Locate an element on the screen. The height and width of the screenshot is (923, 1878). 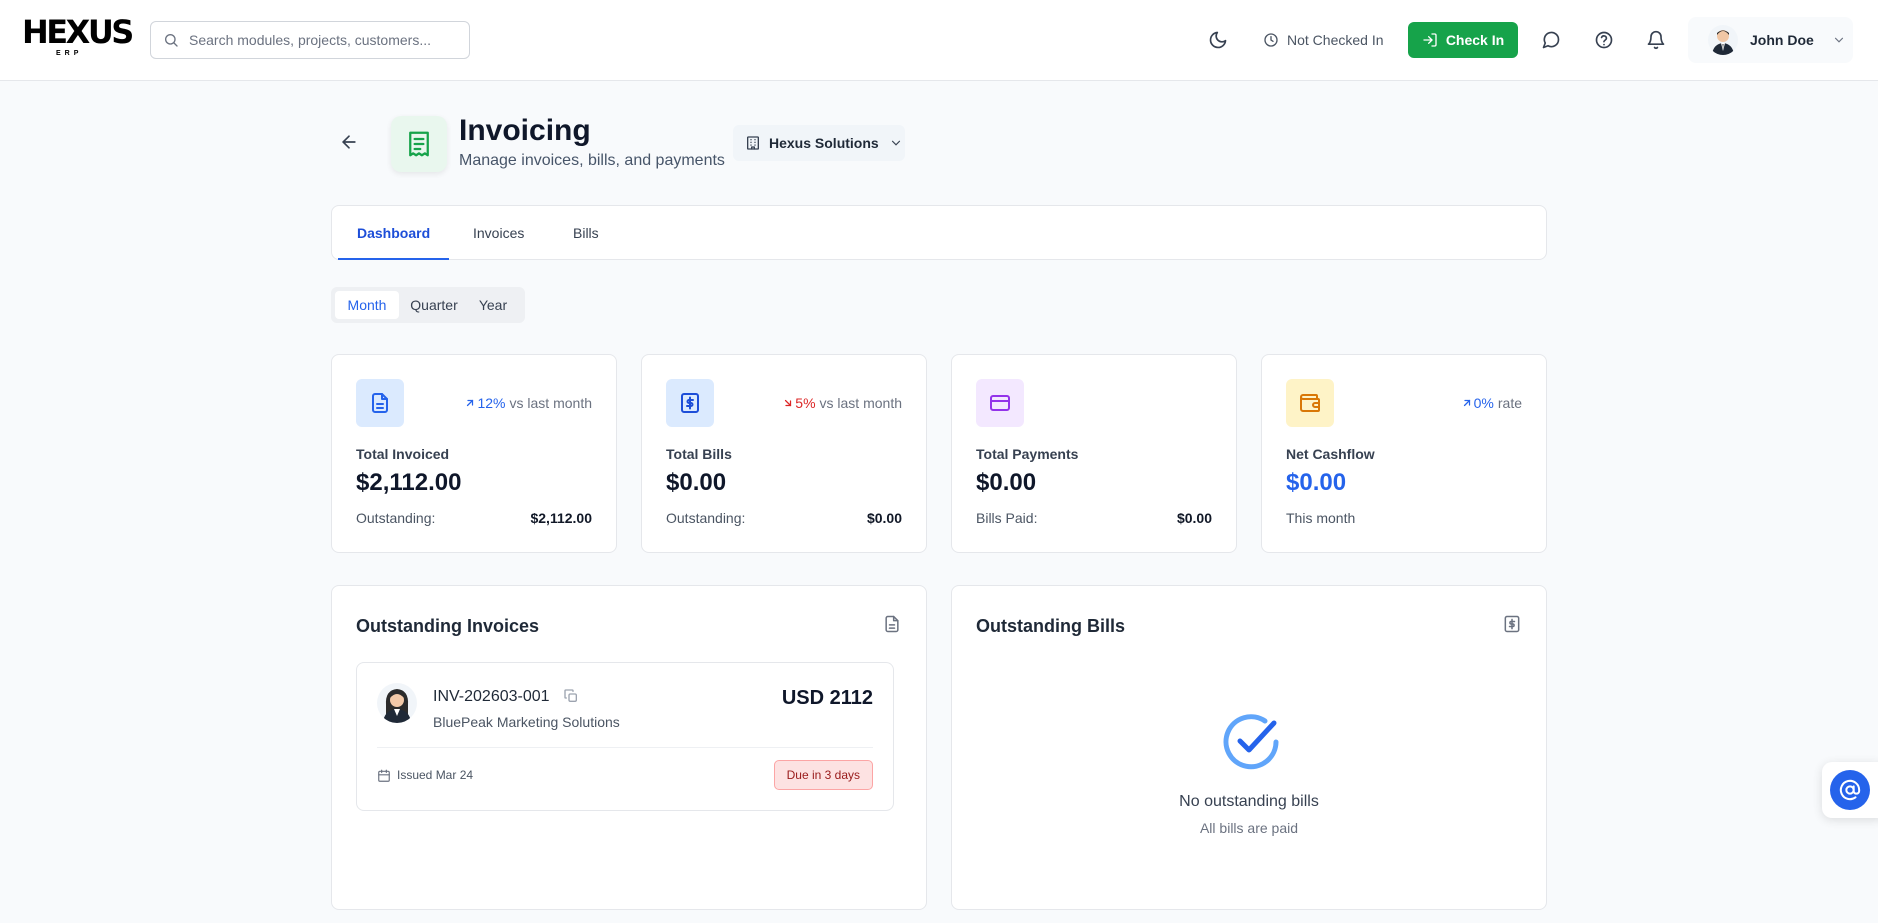
tab-invoices: Invoices is located at coordinates (498, 233).